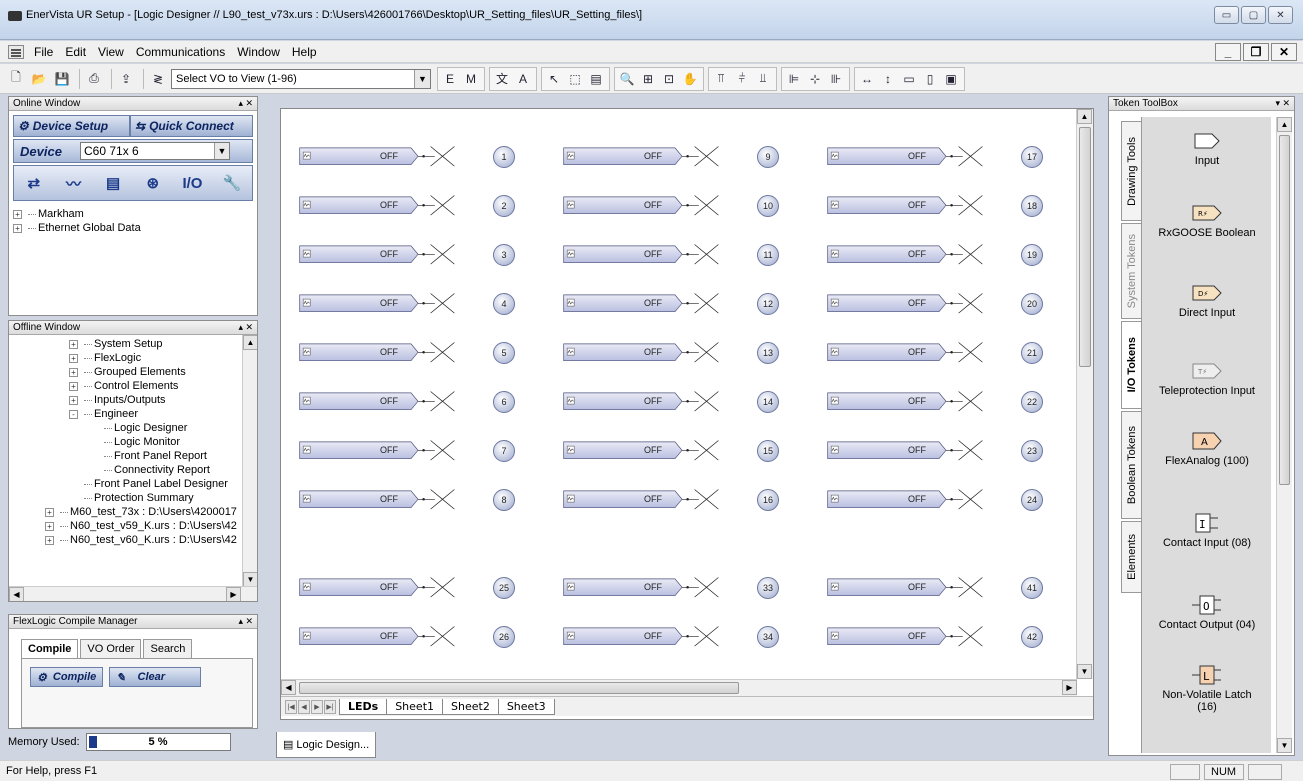 This screenshot has width=1303, height=781. I want to click on virtual-output-token: OFF 8, so click(419, 500).